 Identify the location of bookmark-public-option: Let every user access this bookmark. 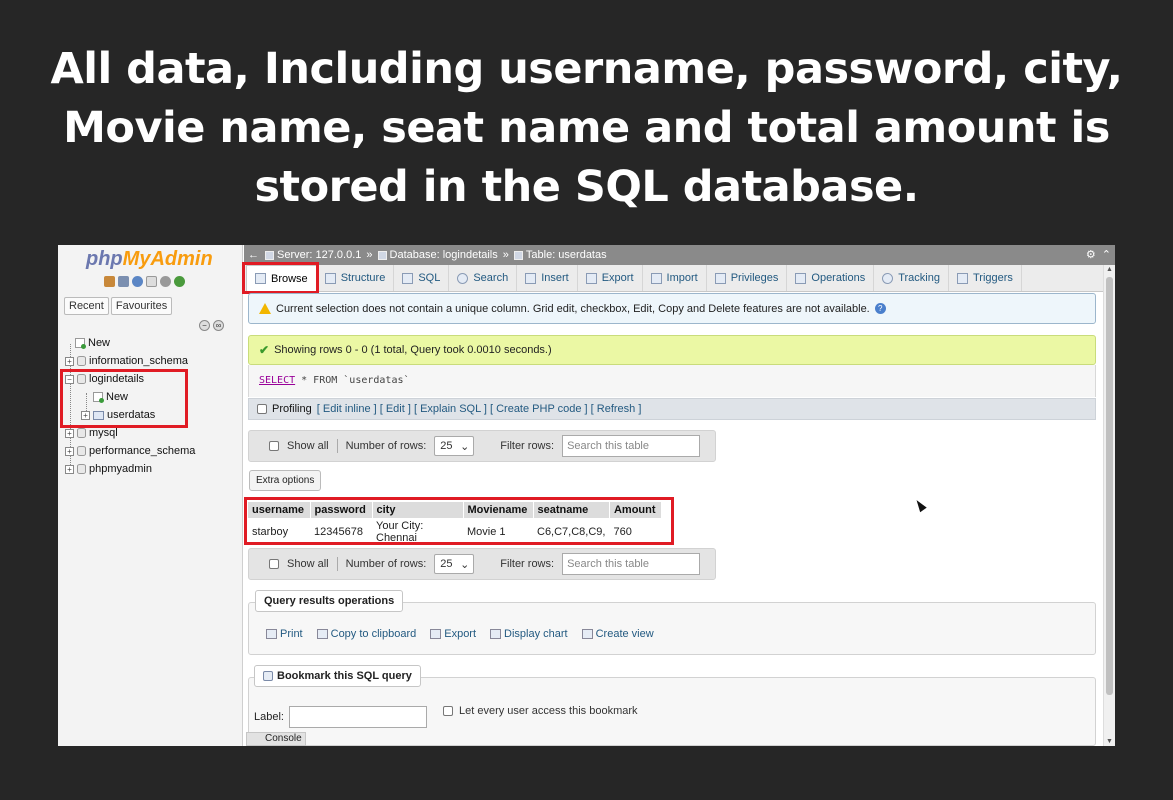
(540, 711).